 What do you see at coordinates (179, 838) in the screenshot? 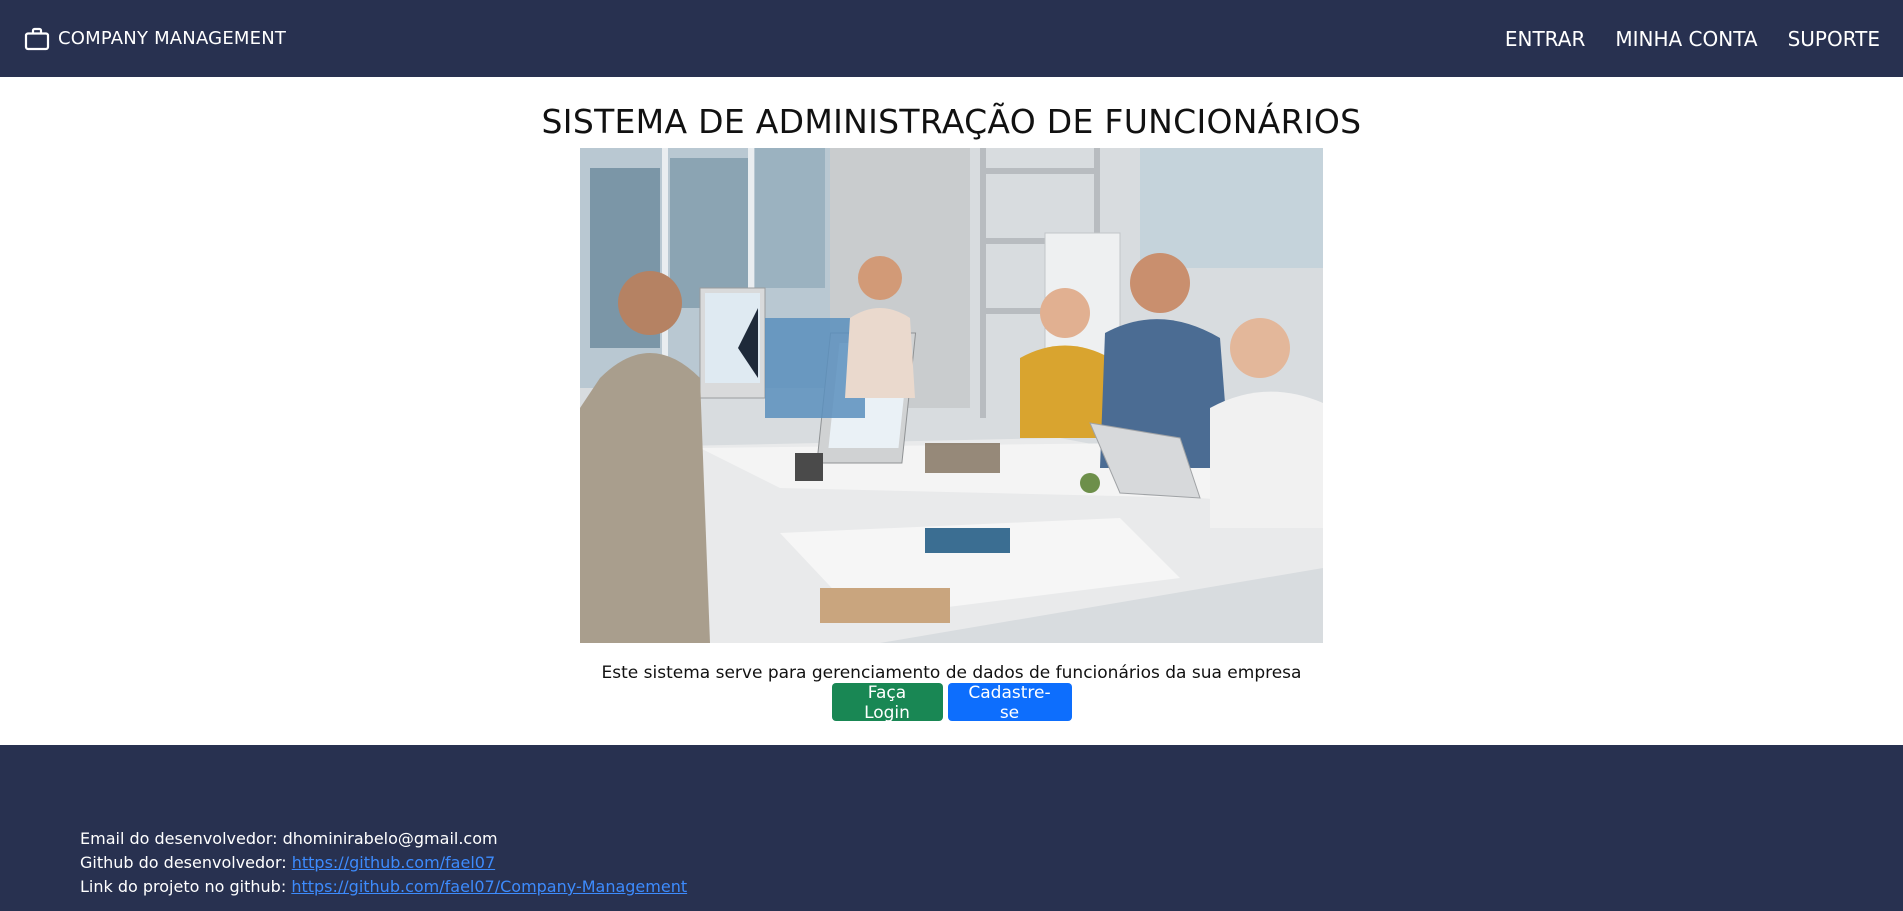
I see `footer-email-label: Email do desenvolvedor:` at bounding box center [179, 838].